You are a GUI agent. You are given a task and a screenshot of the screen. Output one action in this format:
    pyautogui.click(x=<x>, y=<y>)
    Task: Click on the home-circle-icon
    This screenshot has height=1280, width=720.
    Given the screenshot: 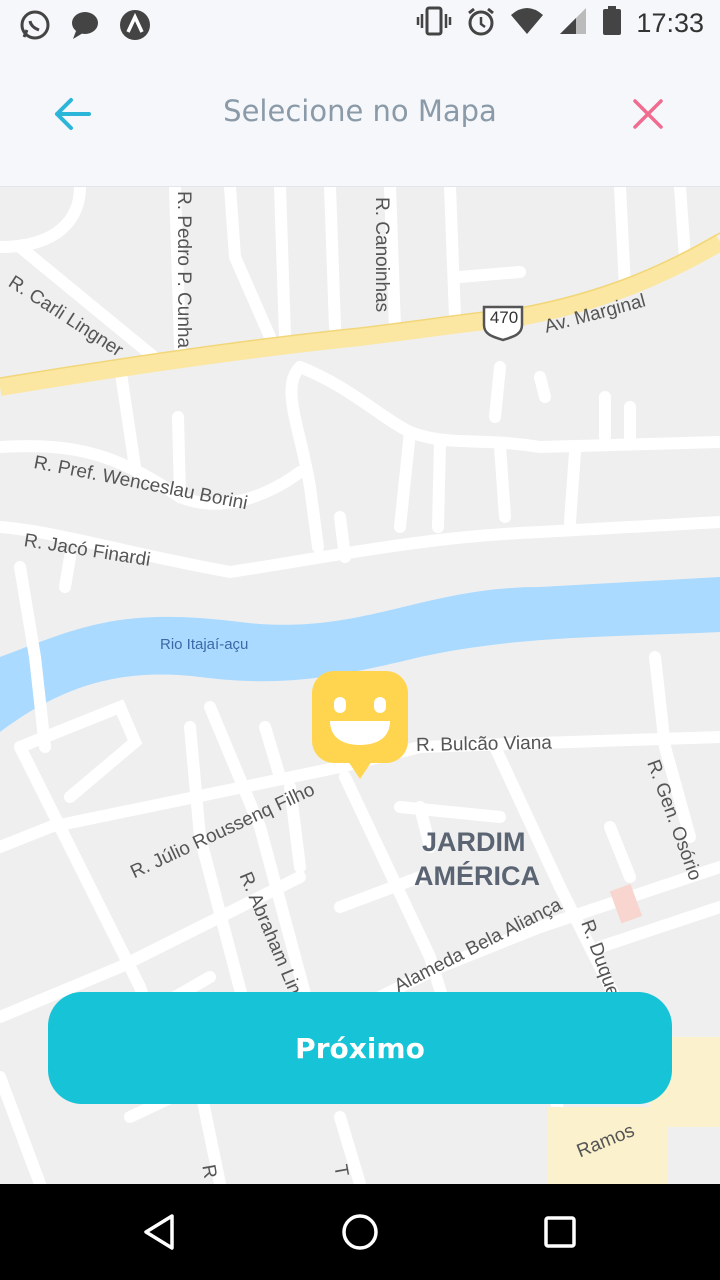 What is the action you would take?
    pyautogui.click(x=360, y=1232)
    